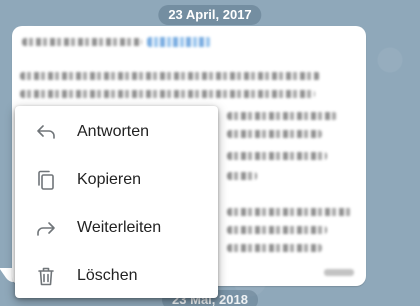 Image resolution: width=420 pixels, height=306 pixels. Describe the element at coordinates (107, 275) in the screenshot. I see `menu-item-label: Löschen` at that location.